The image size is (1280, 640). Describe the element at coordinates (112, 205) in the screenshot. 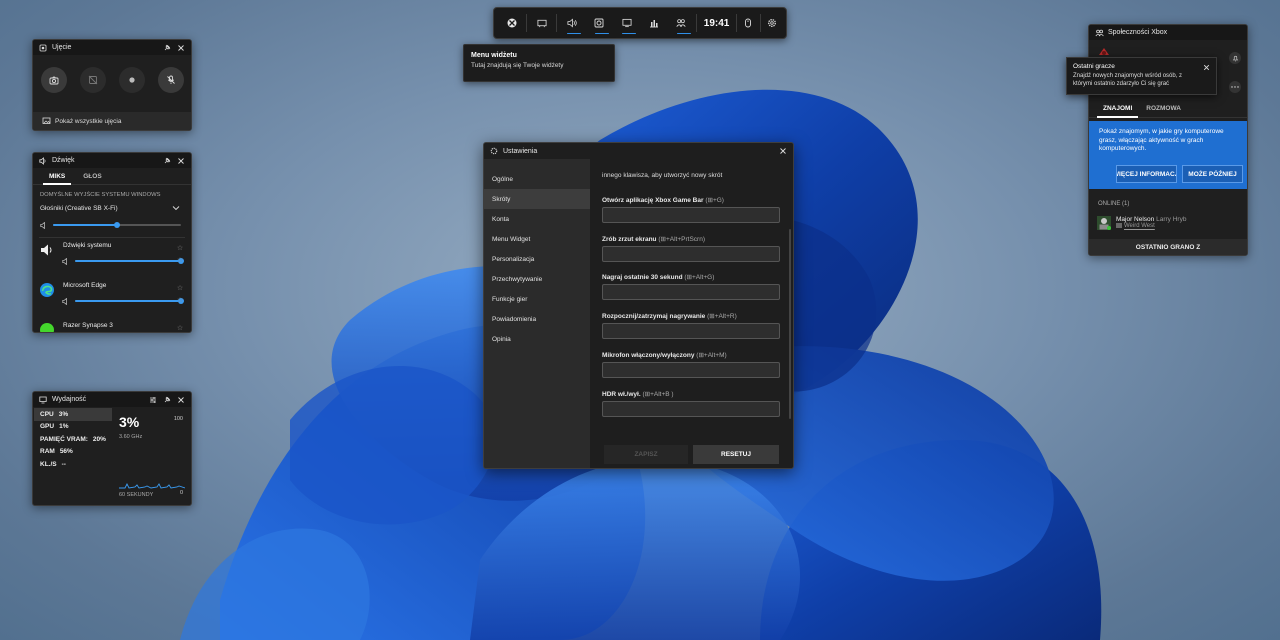

I see `output-device-select: Głośniki (Creative SB X-Fi)` at that location.